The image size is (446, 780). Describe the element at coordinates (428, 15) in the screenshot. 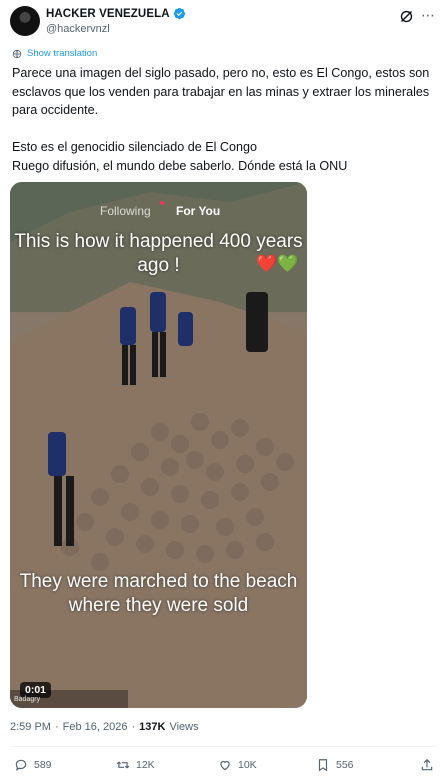

I see `more-options-icon: ⋯` at that location.